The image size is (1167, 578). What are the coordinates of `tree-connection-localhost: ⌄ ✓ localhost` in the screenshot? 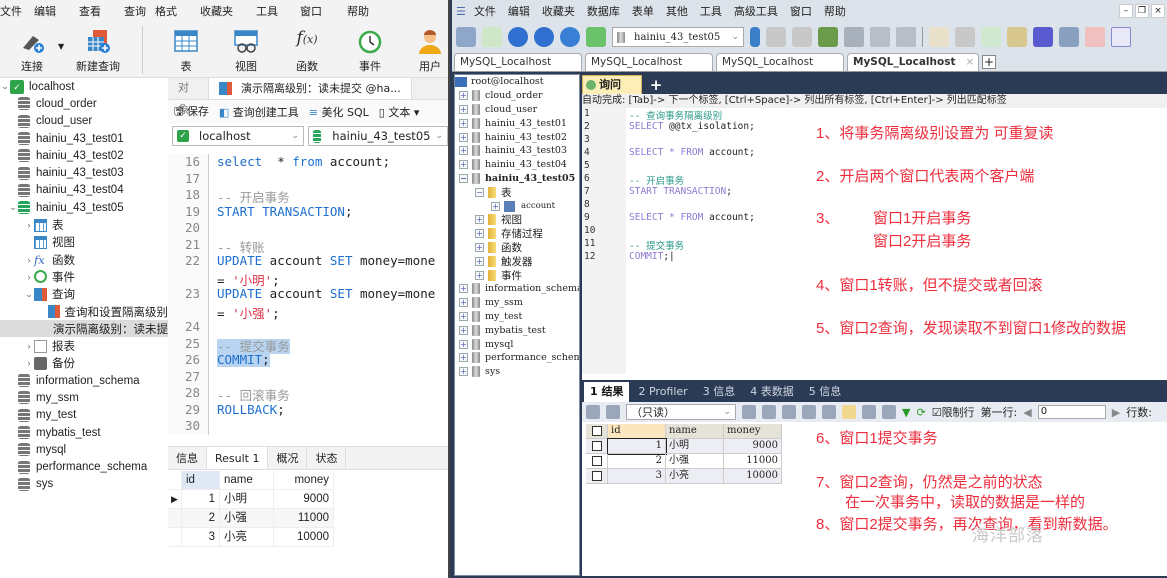 It's located at (84, 86).